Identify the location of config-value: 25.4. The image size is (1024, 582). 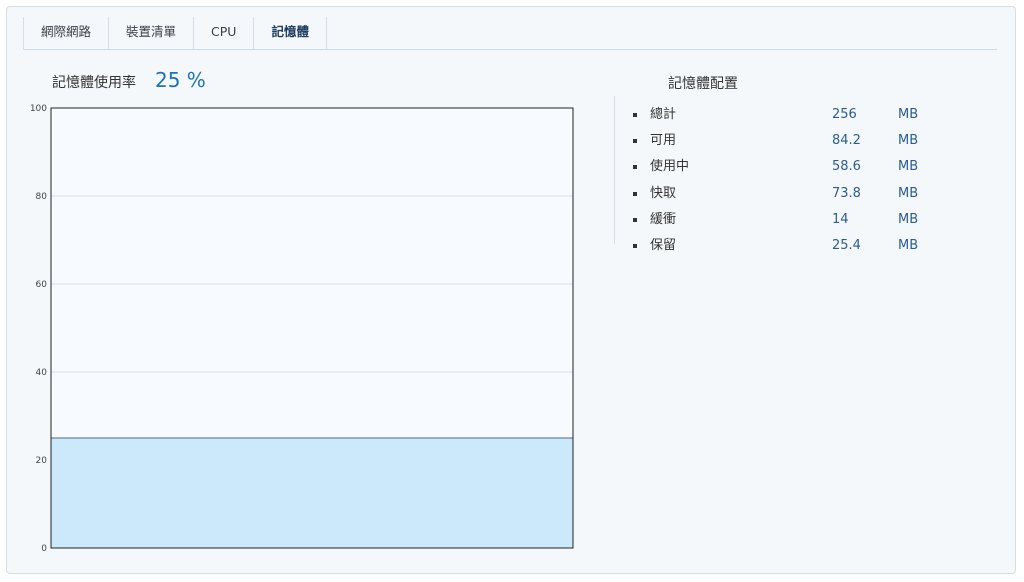
(846, 245).